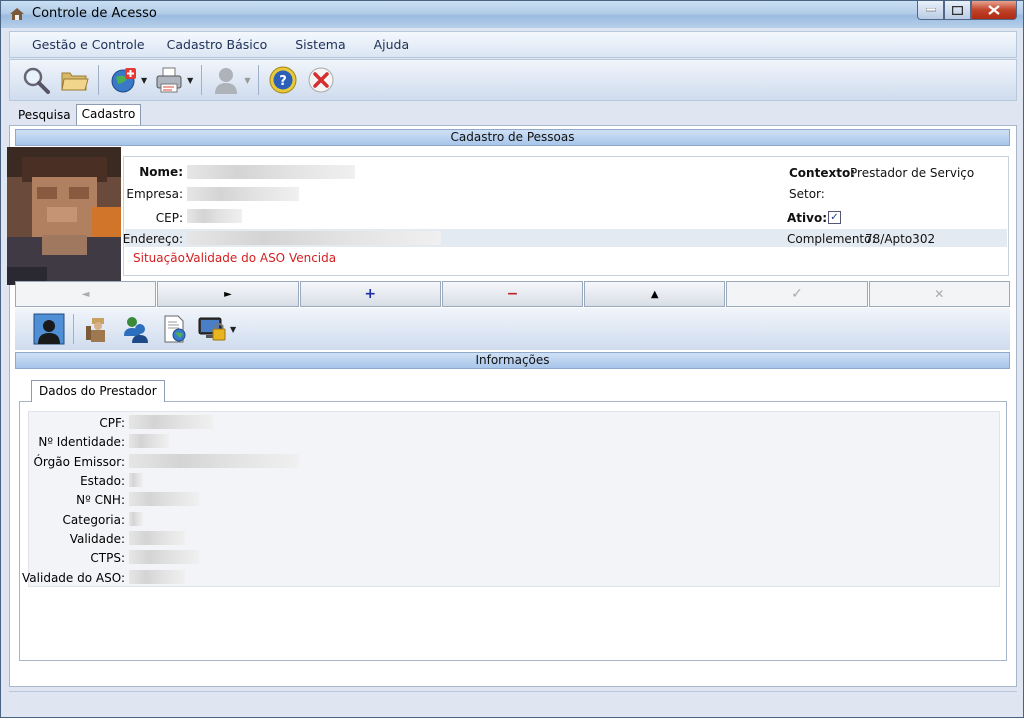  Describe the element at coordinates (93, 520) in the screenshot. I see `label-categoria: Categoria:` at that location.